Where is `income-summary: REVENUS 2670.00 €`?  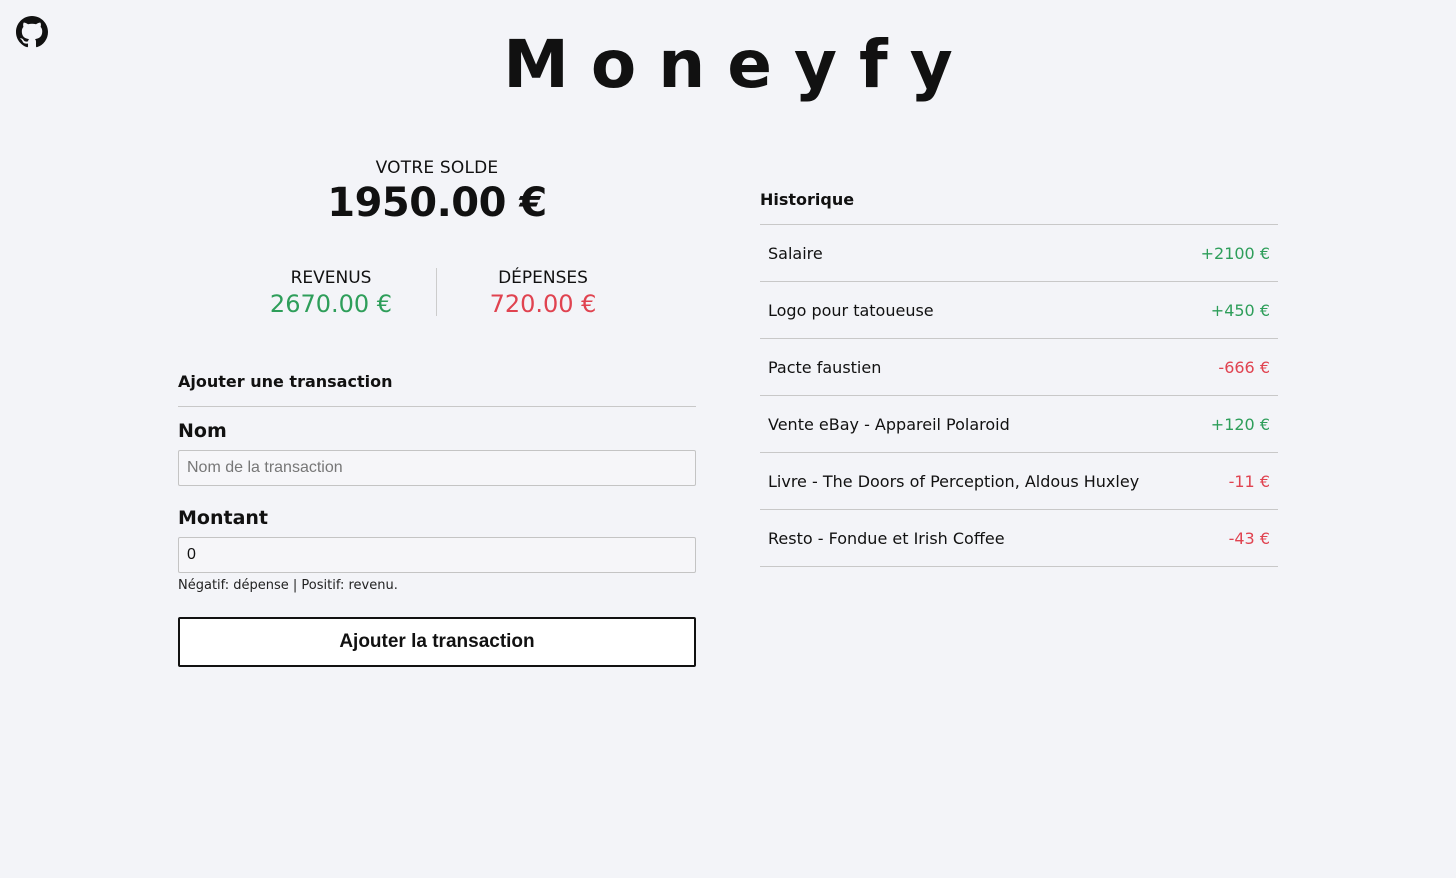 income-summary: REVENUS 2670.00 € is located at coordinates (331, 293).